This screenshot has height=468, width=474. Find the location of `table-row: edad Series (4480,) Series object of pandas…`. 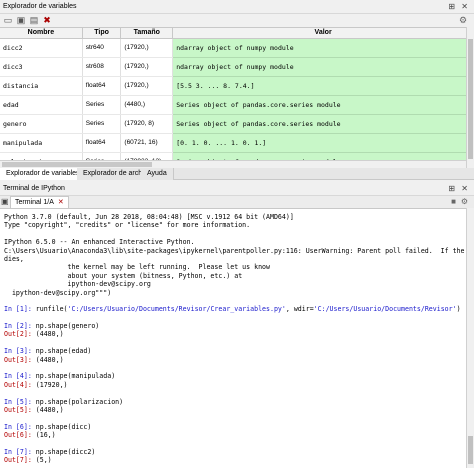

table-row: edad Series (4480,) Series object of pandas… is located at coordinates (237, 105).